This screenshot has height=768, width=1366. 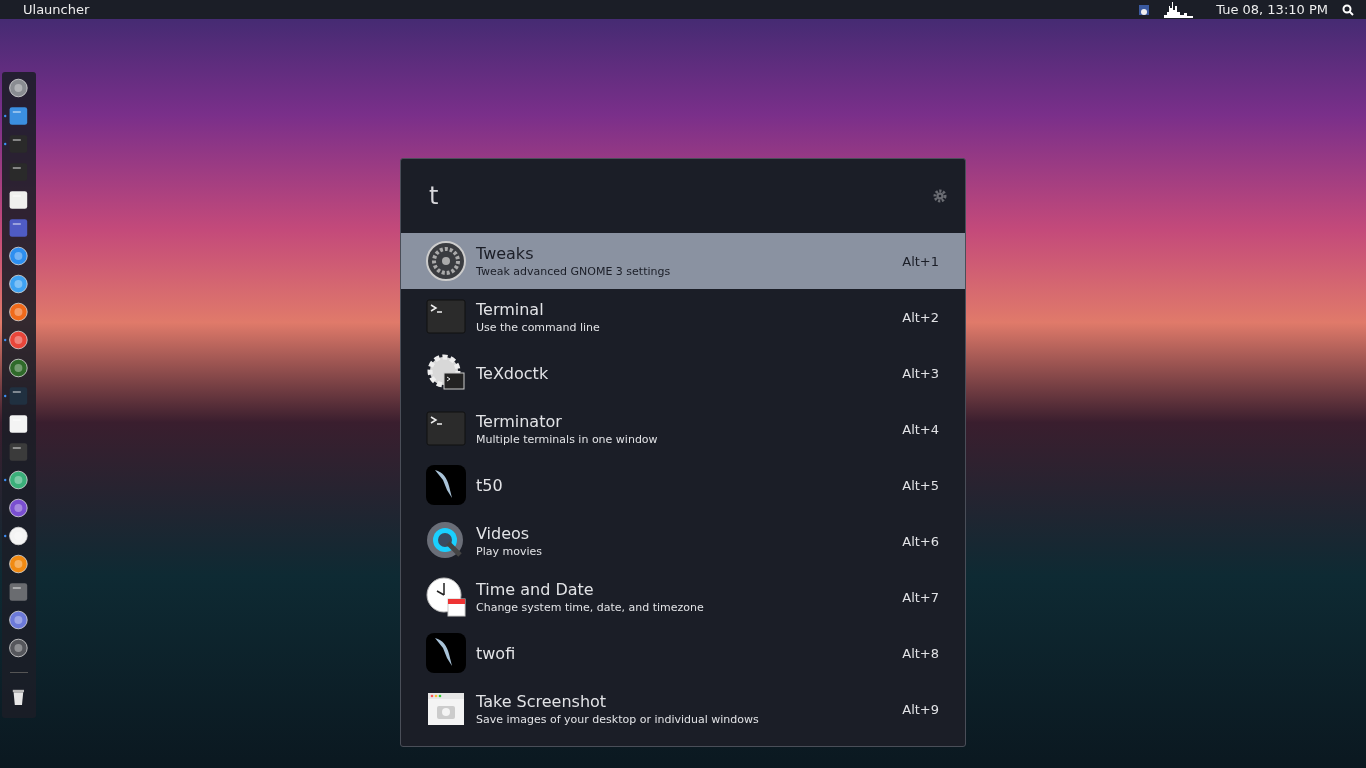 What do you see at coordinates (681, 196) in the screenshot?
I see `search-field: t` at bounding box center [681, 196].